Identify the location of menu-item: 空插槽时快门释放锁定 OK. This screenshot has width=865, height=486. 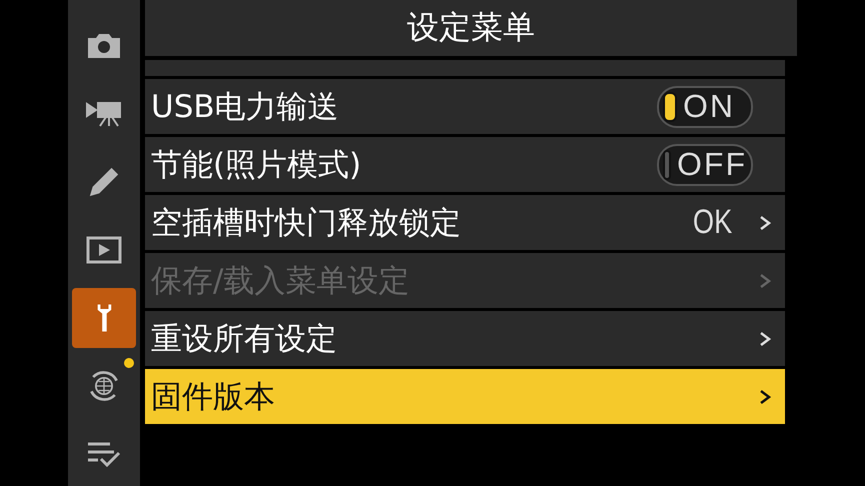
(465, 222).